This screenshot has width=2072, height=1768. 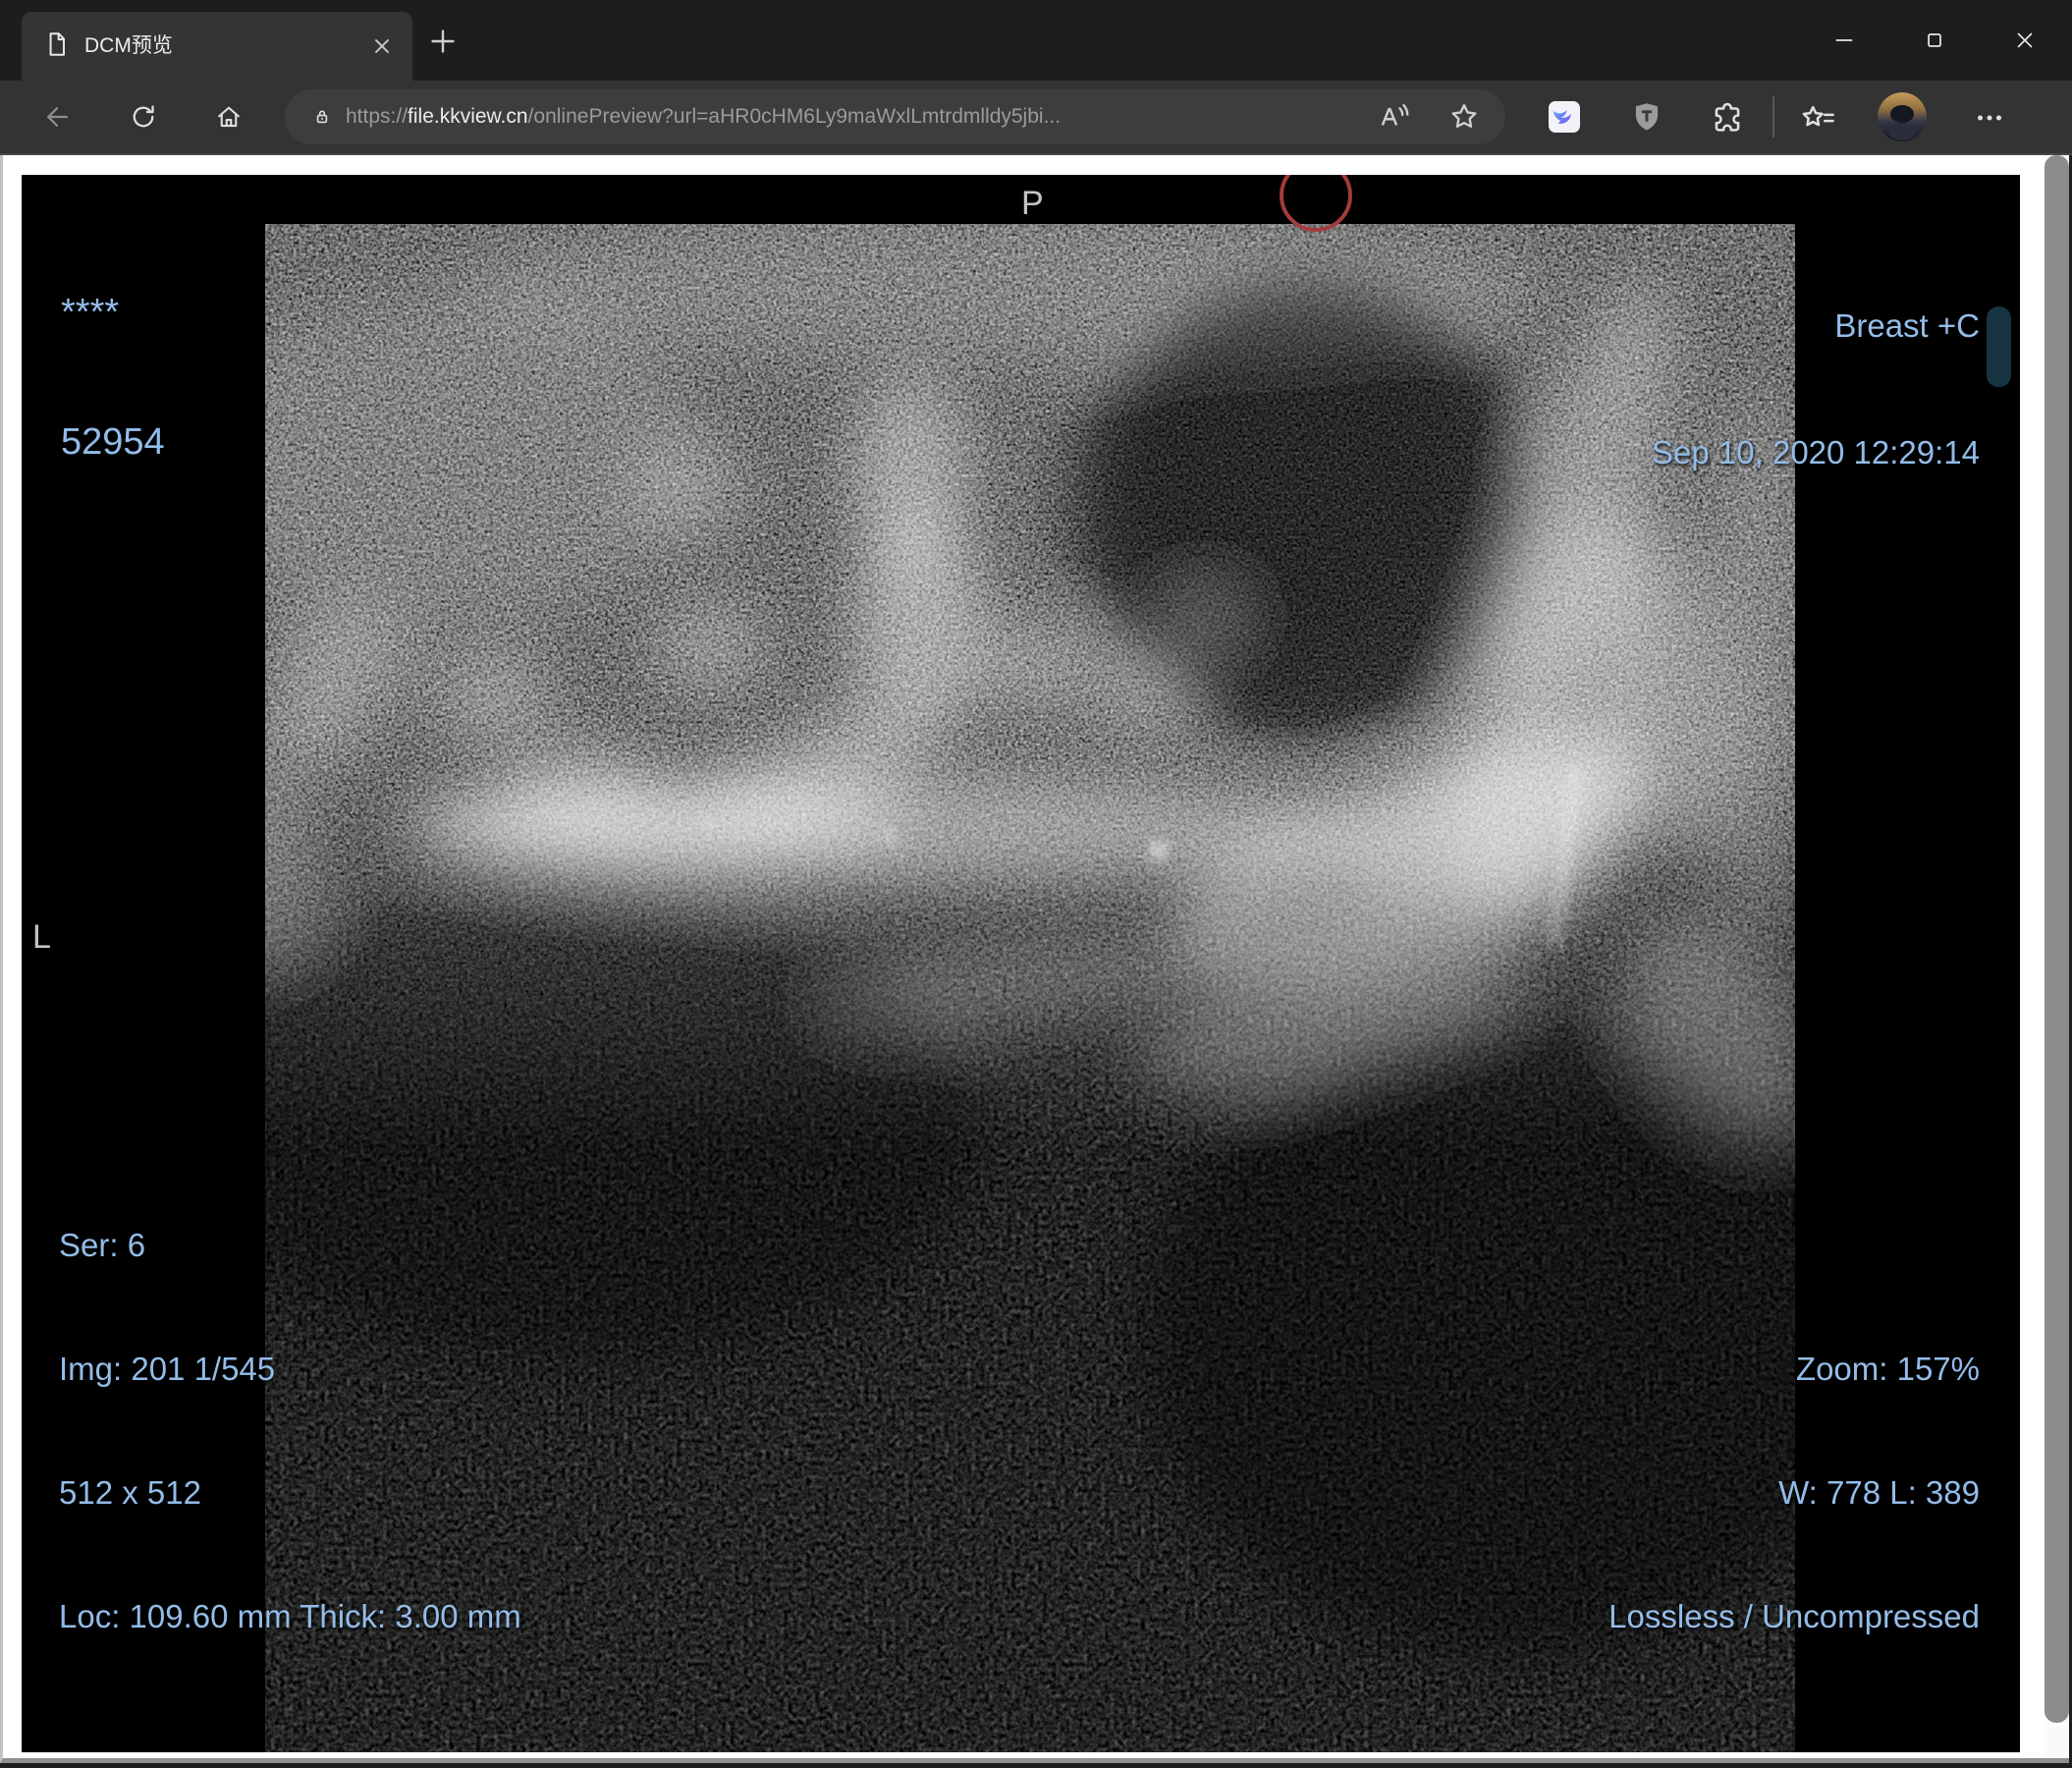 I want to click on browser-scrollbar, so click(x=2057, y=956).